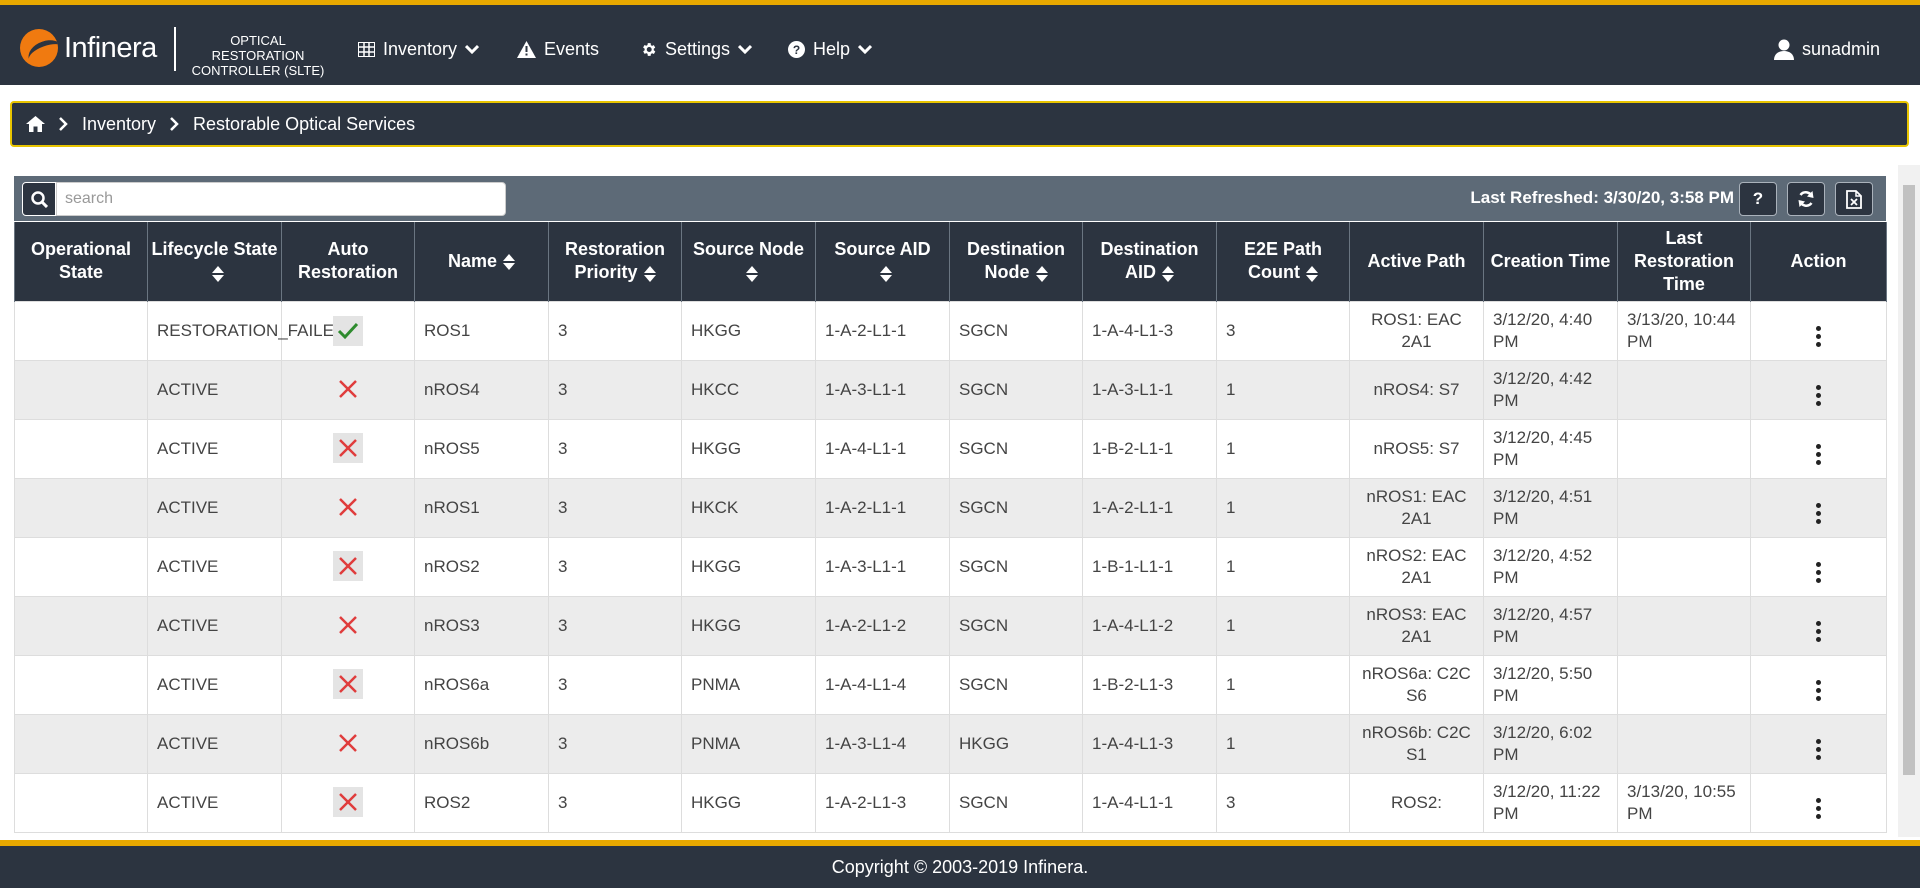 The image size is (1920, 888). What do you see at coordinates (1149, 566) in the screenshot?
I see `cell-destination-aid: 1-B-1-L1-1` at bounding box center [1149, 566].